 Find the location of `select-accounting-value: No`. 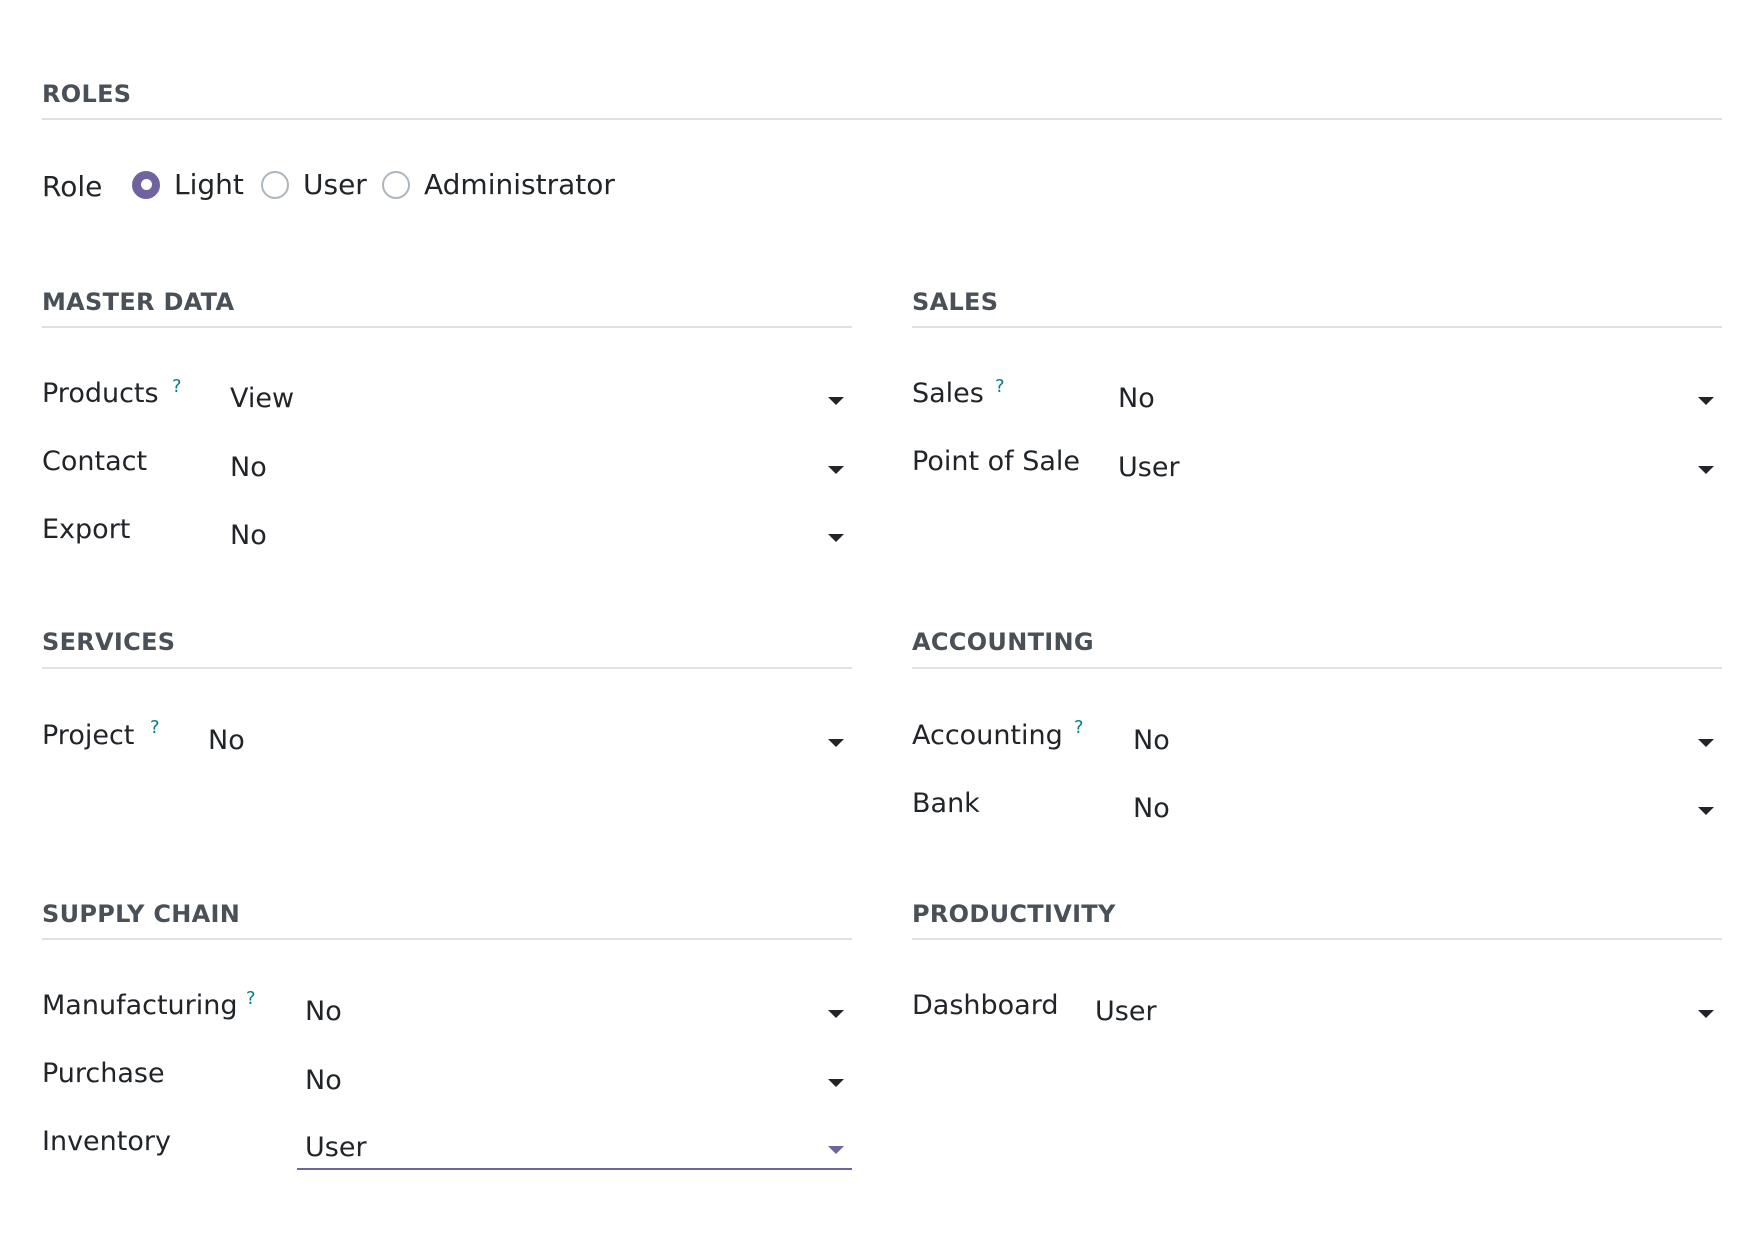

select-accounting-value: No is located at coordinates (1151, 740).